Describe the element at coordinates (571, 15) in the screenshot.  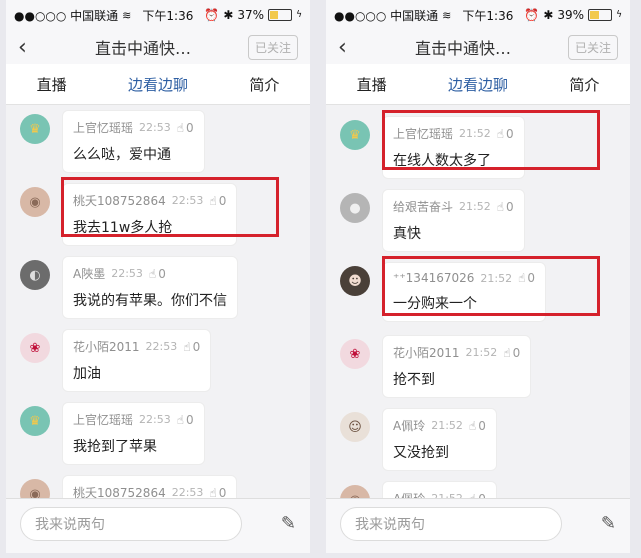
I see `battery-percent: 39%` at that location.